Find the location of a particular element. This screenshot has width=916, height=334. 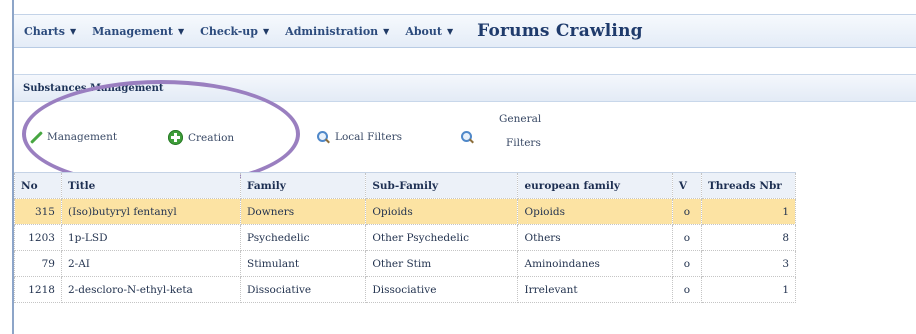

column-header-european-family: european family is located at coordinates (595, 185).